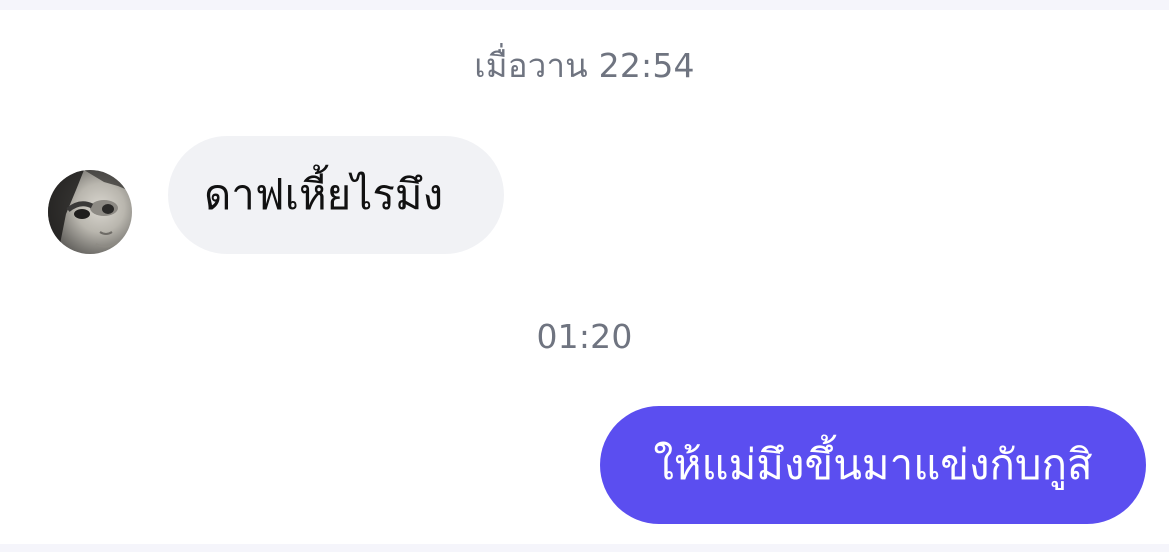 Image resolution: width=1169 pixels, height=552 pixels. Describe the element at coordinates (584, 65) in the screenshot. I see `timestamp: เมื่อวาน 22:54` at that location.